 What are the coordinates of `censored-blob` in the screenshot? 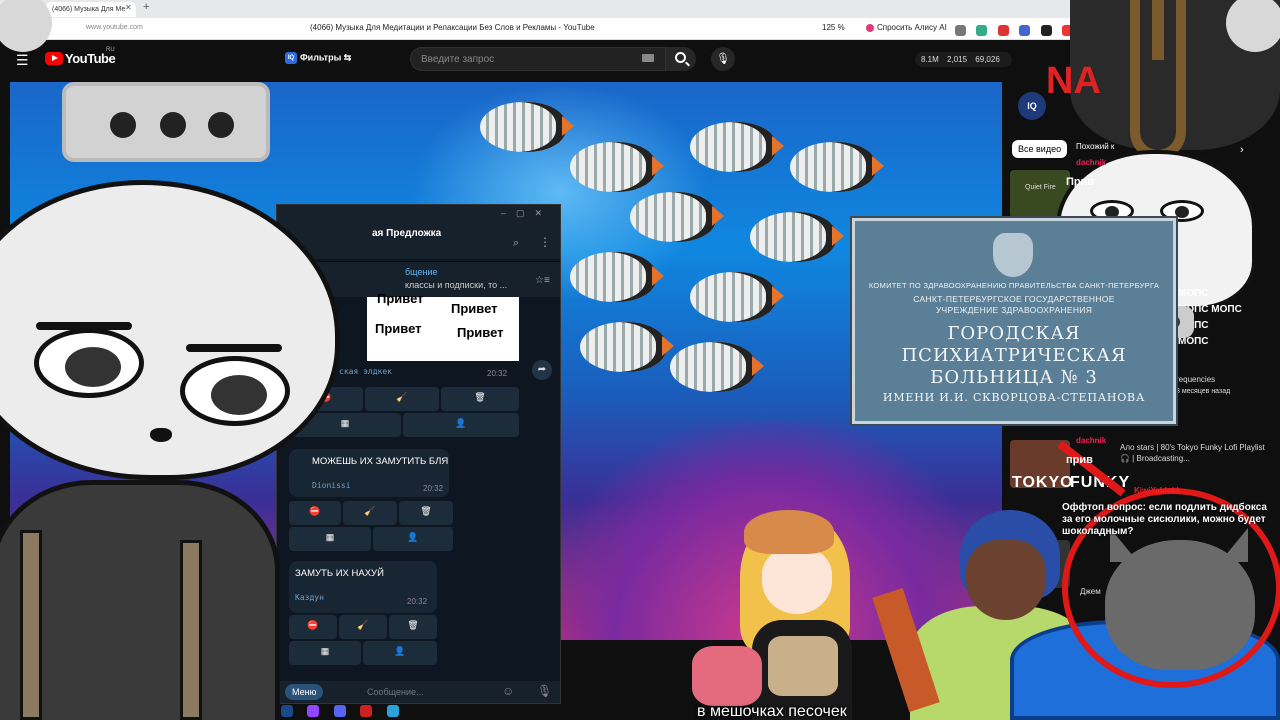 It's located at (727, 676).